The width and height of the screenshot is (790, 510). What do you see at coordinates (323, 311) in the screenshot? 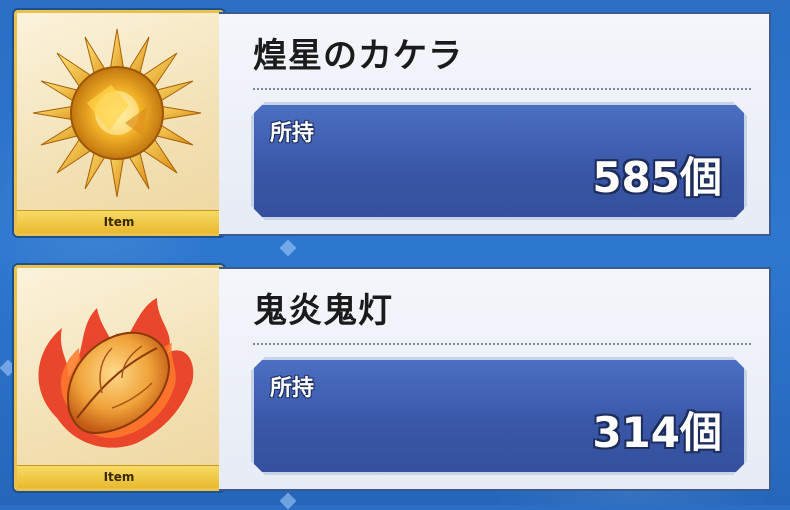
I see `item-name: 鬼炎鬼灯` at bounding box center [323, 311].